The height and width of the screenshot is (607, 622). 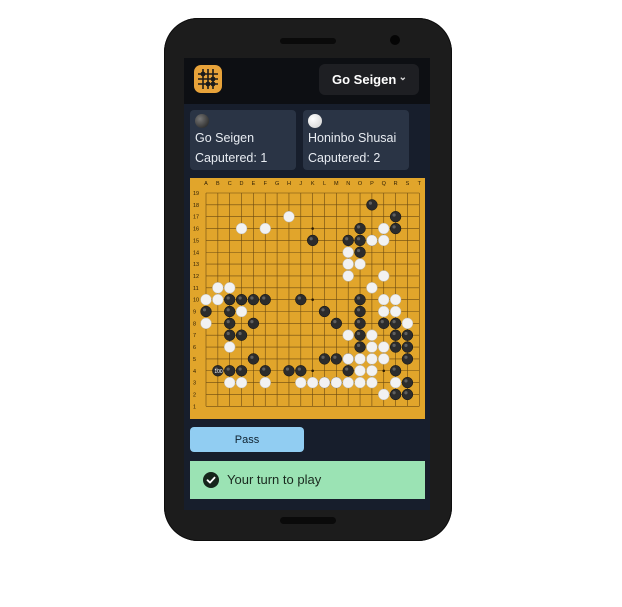 What do you see at coordinates (194, 372) in the screenshot?
I see `row-label: 4` at bounding box center [194, 372].